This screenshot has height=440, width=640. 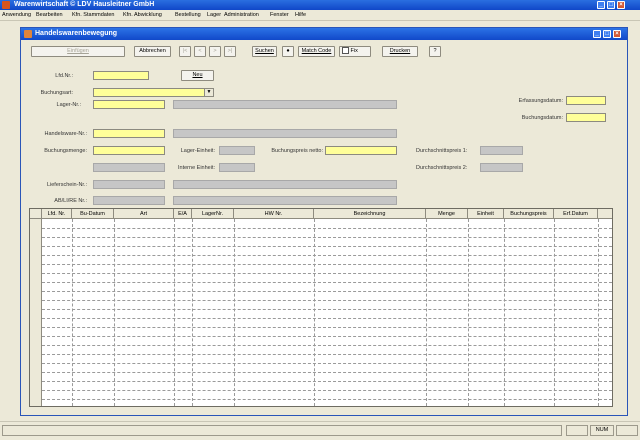 What do you see at coordinates (501, 167) in the screenshot?
I see `durchschnittspreis2-field` at bounding box center [501, 167].